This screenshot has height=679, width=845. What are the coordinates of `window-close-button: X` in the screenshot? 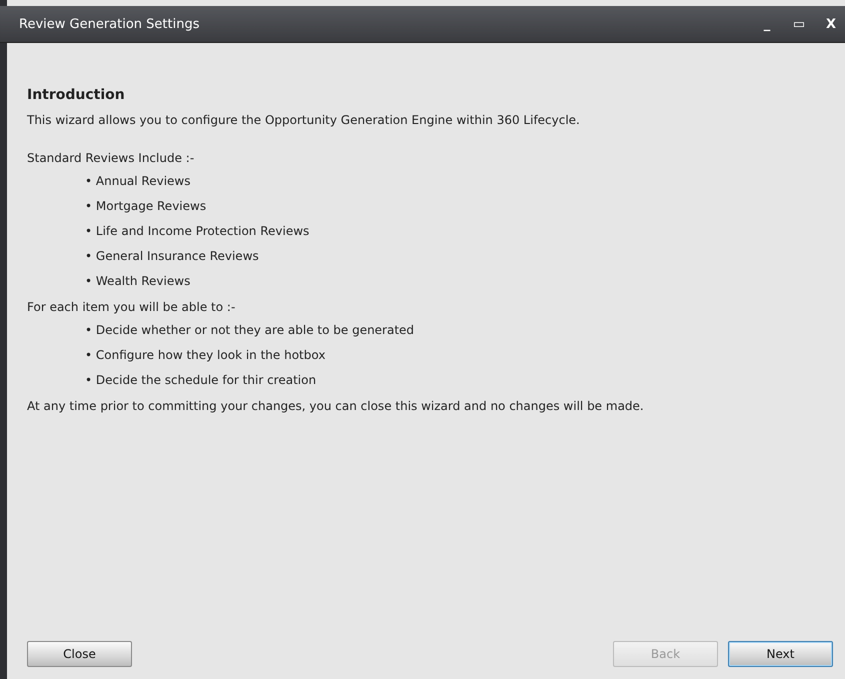 It's located at (831, 24).